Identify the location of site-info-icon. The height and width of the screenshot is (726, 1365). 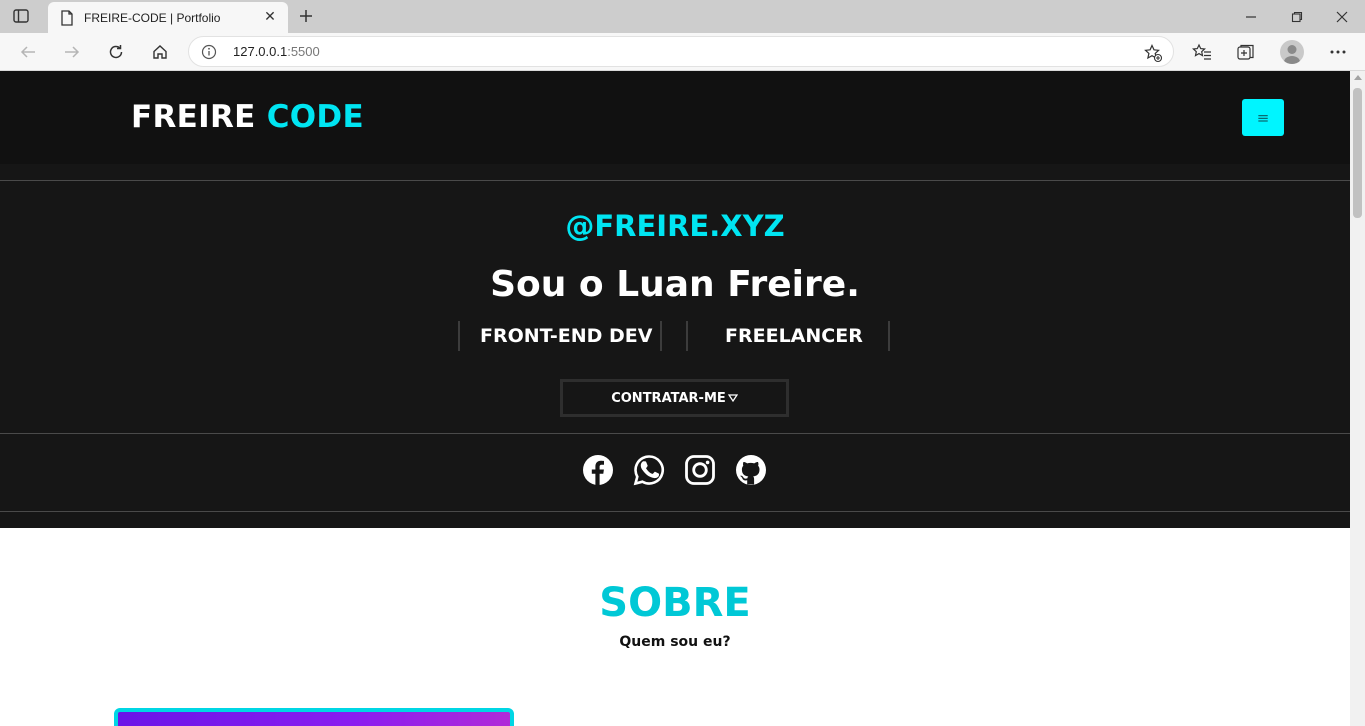
(209, 52).